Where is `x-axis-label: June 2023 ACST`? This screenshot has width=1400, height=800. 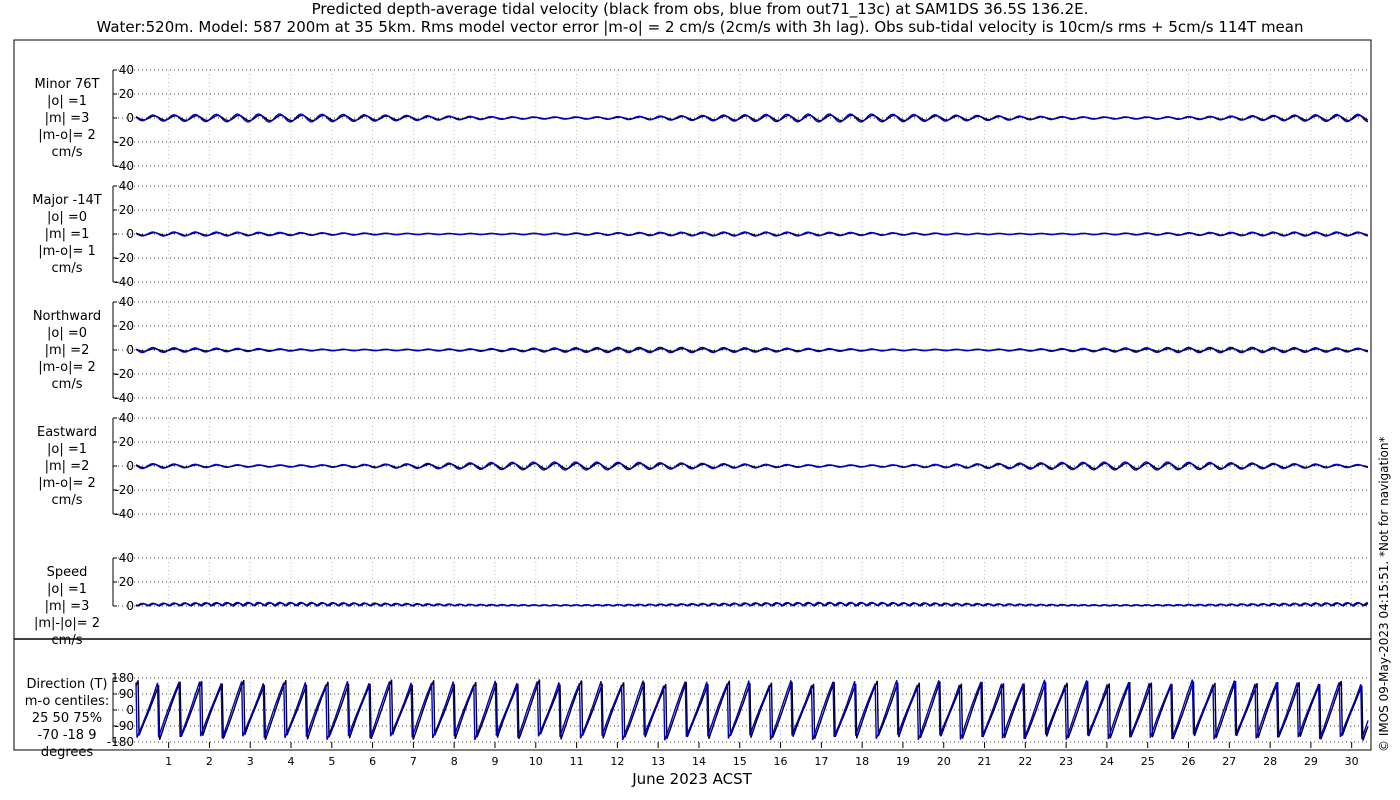 x-axis-label: June 2023 ACST is located at coordinates (691, 779).